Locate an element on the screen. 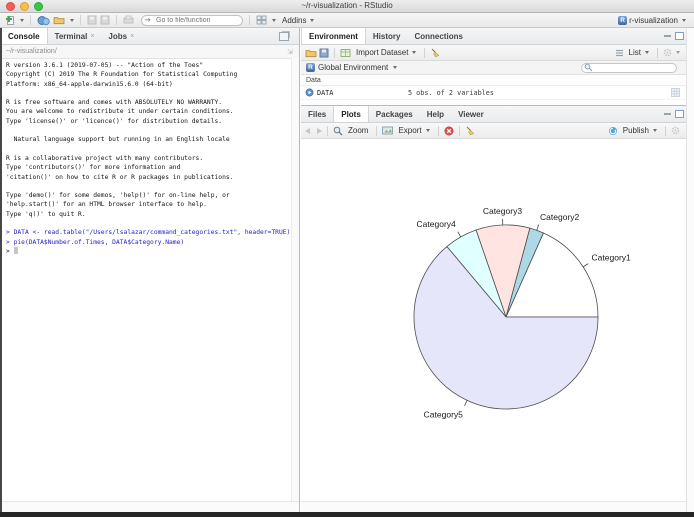 The width and height of the screenshot is (694, 517). goto-file-input is located at coordinates (192, 20).